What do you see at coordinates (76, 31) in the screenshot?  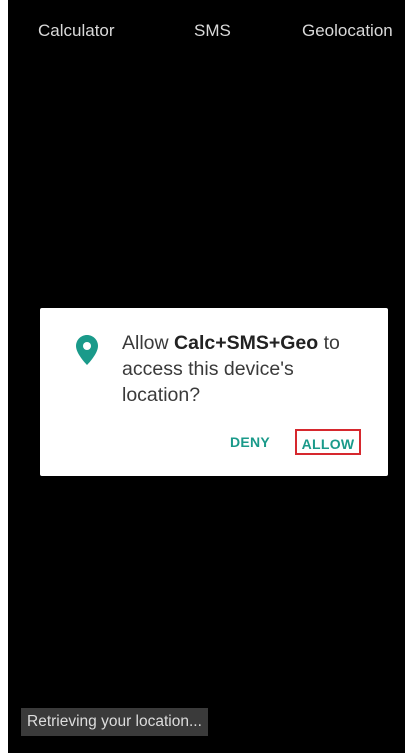 I see `tab-calculator: Calculator` at bounding box center [76, 31].